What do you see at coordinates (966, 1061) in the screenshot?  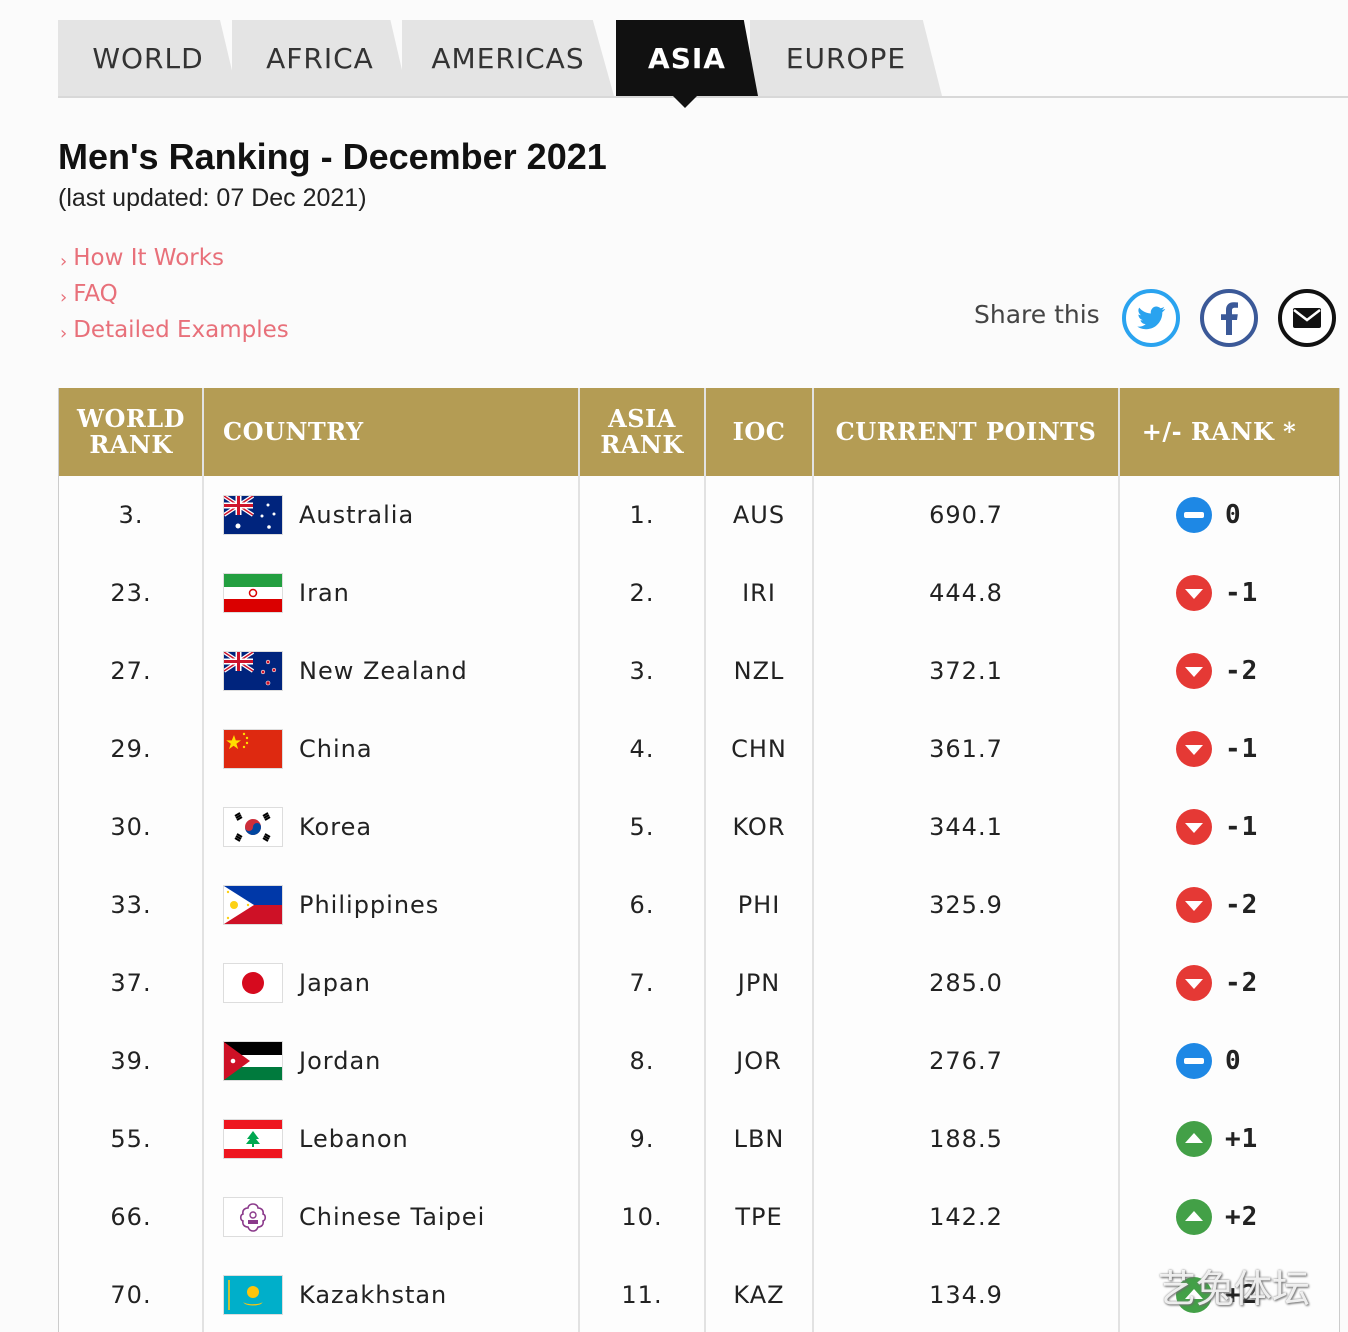 I see `cell-points: 276.7` at bounding box center [966, 1061].